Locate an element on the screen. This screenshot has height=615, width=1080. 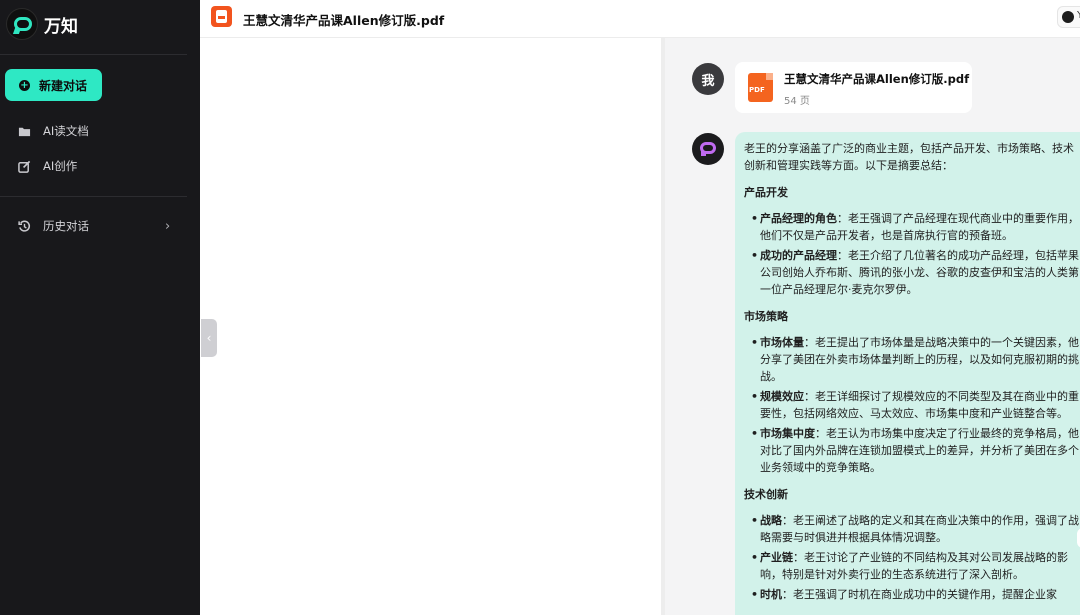
assistant-avatar is located at coordinates (708, 149).